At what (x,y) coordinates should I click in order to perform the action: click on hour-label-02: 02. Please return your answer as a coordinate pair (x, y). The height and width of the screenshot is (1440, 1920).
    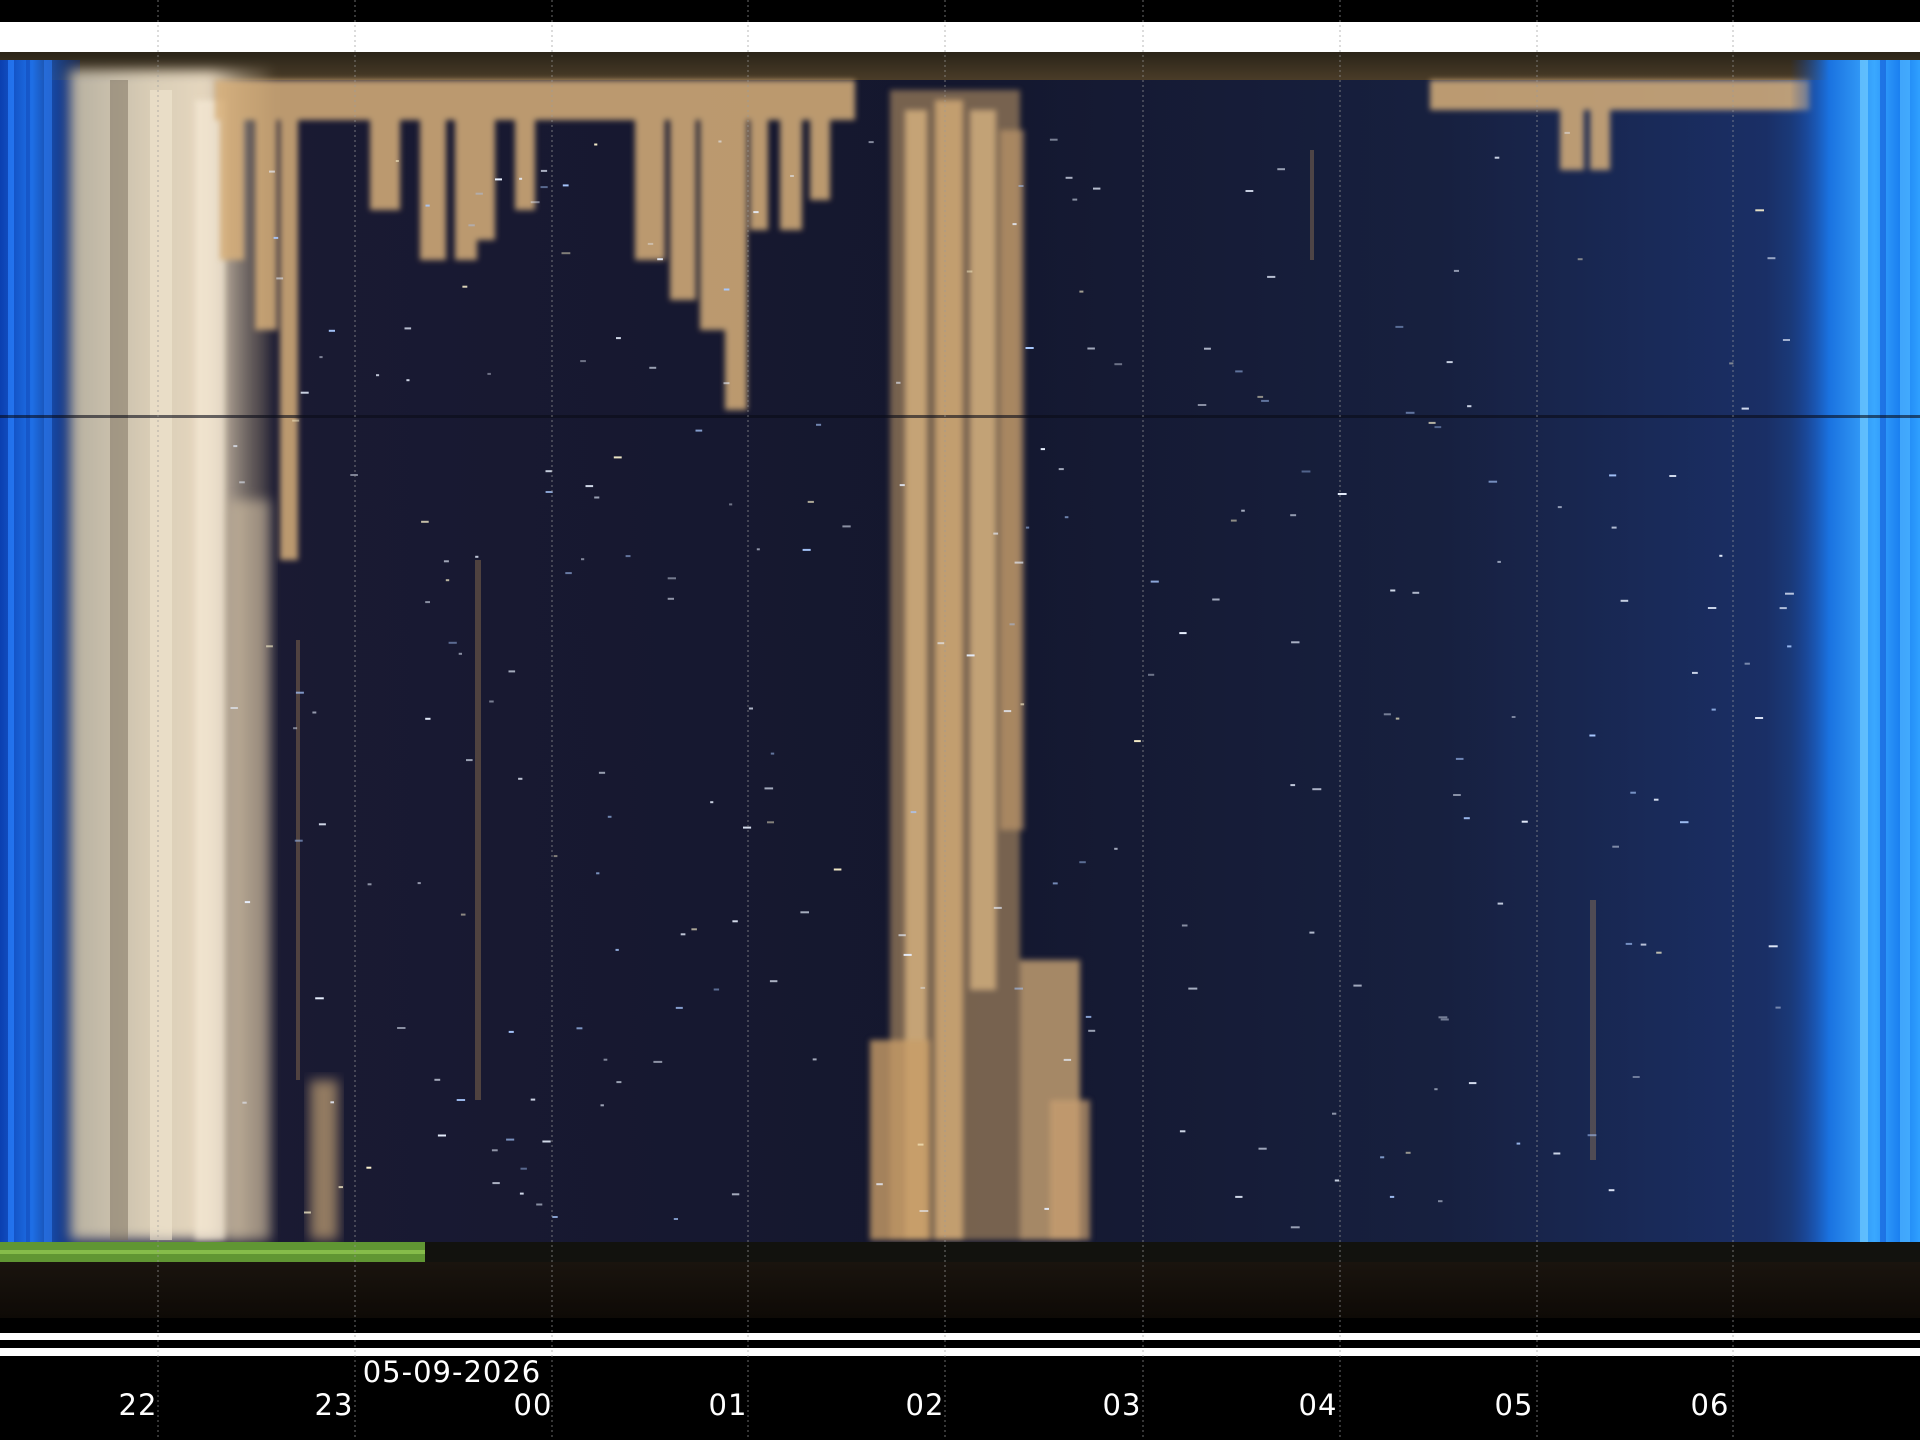
    Looking at the image, I should click on (925, 1405).